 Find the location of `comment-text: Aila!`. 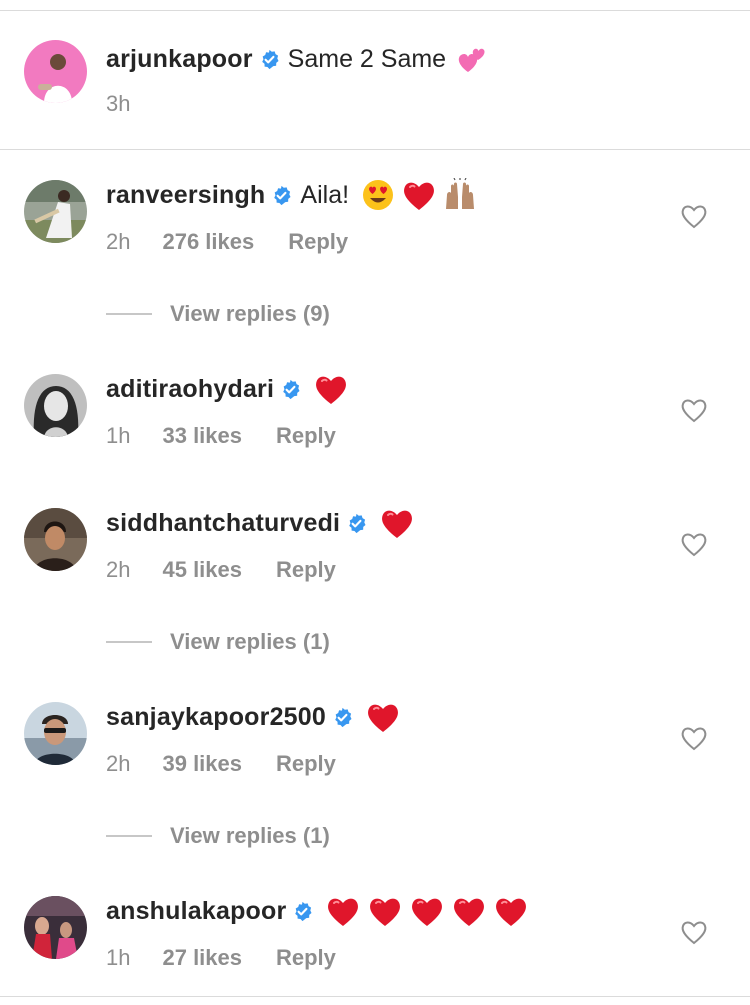

comment-text: Aila! is located at coordinates (325, 194).